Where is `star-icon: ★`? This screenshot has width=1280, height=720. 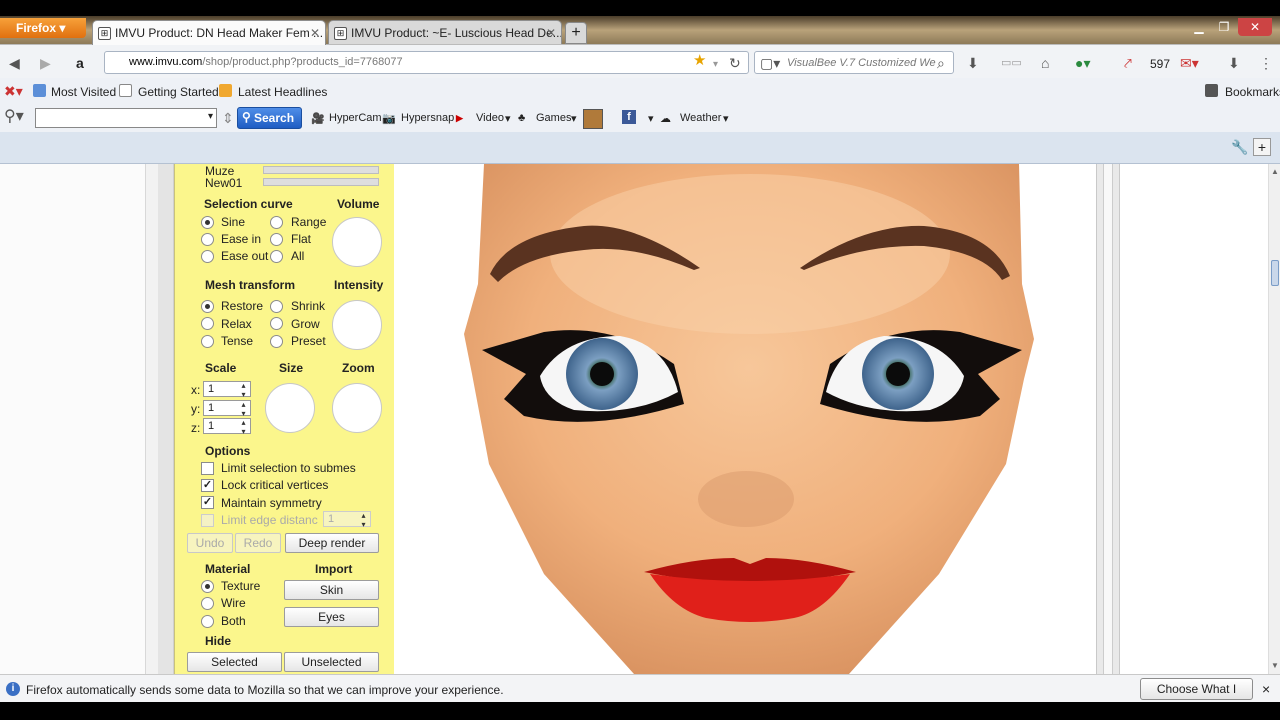 star-icon: ★ is located at coordinates (699, 60).